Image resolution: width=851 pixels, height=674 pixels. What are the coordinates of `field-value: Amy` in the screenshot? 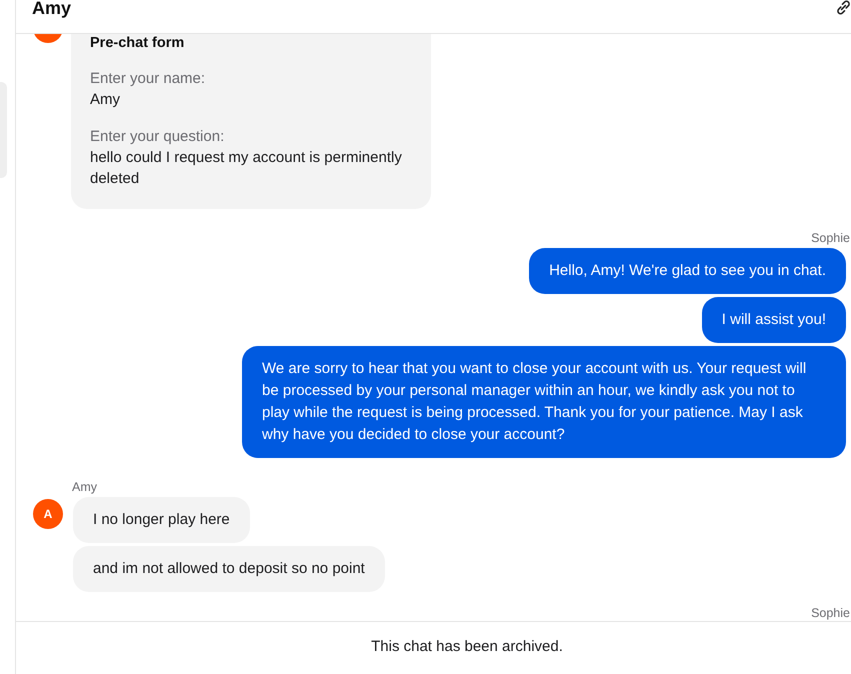 It's located at (105, 100).